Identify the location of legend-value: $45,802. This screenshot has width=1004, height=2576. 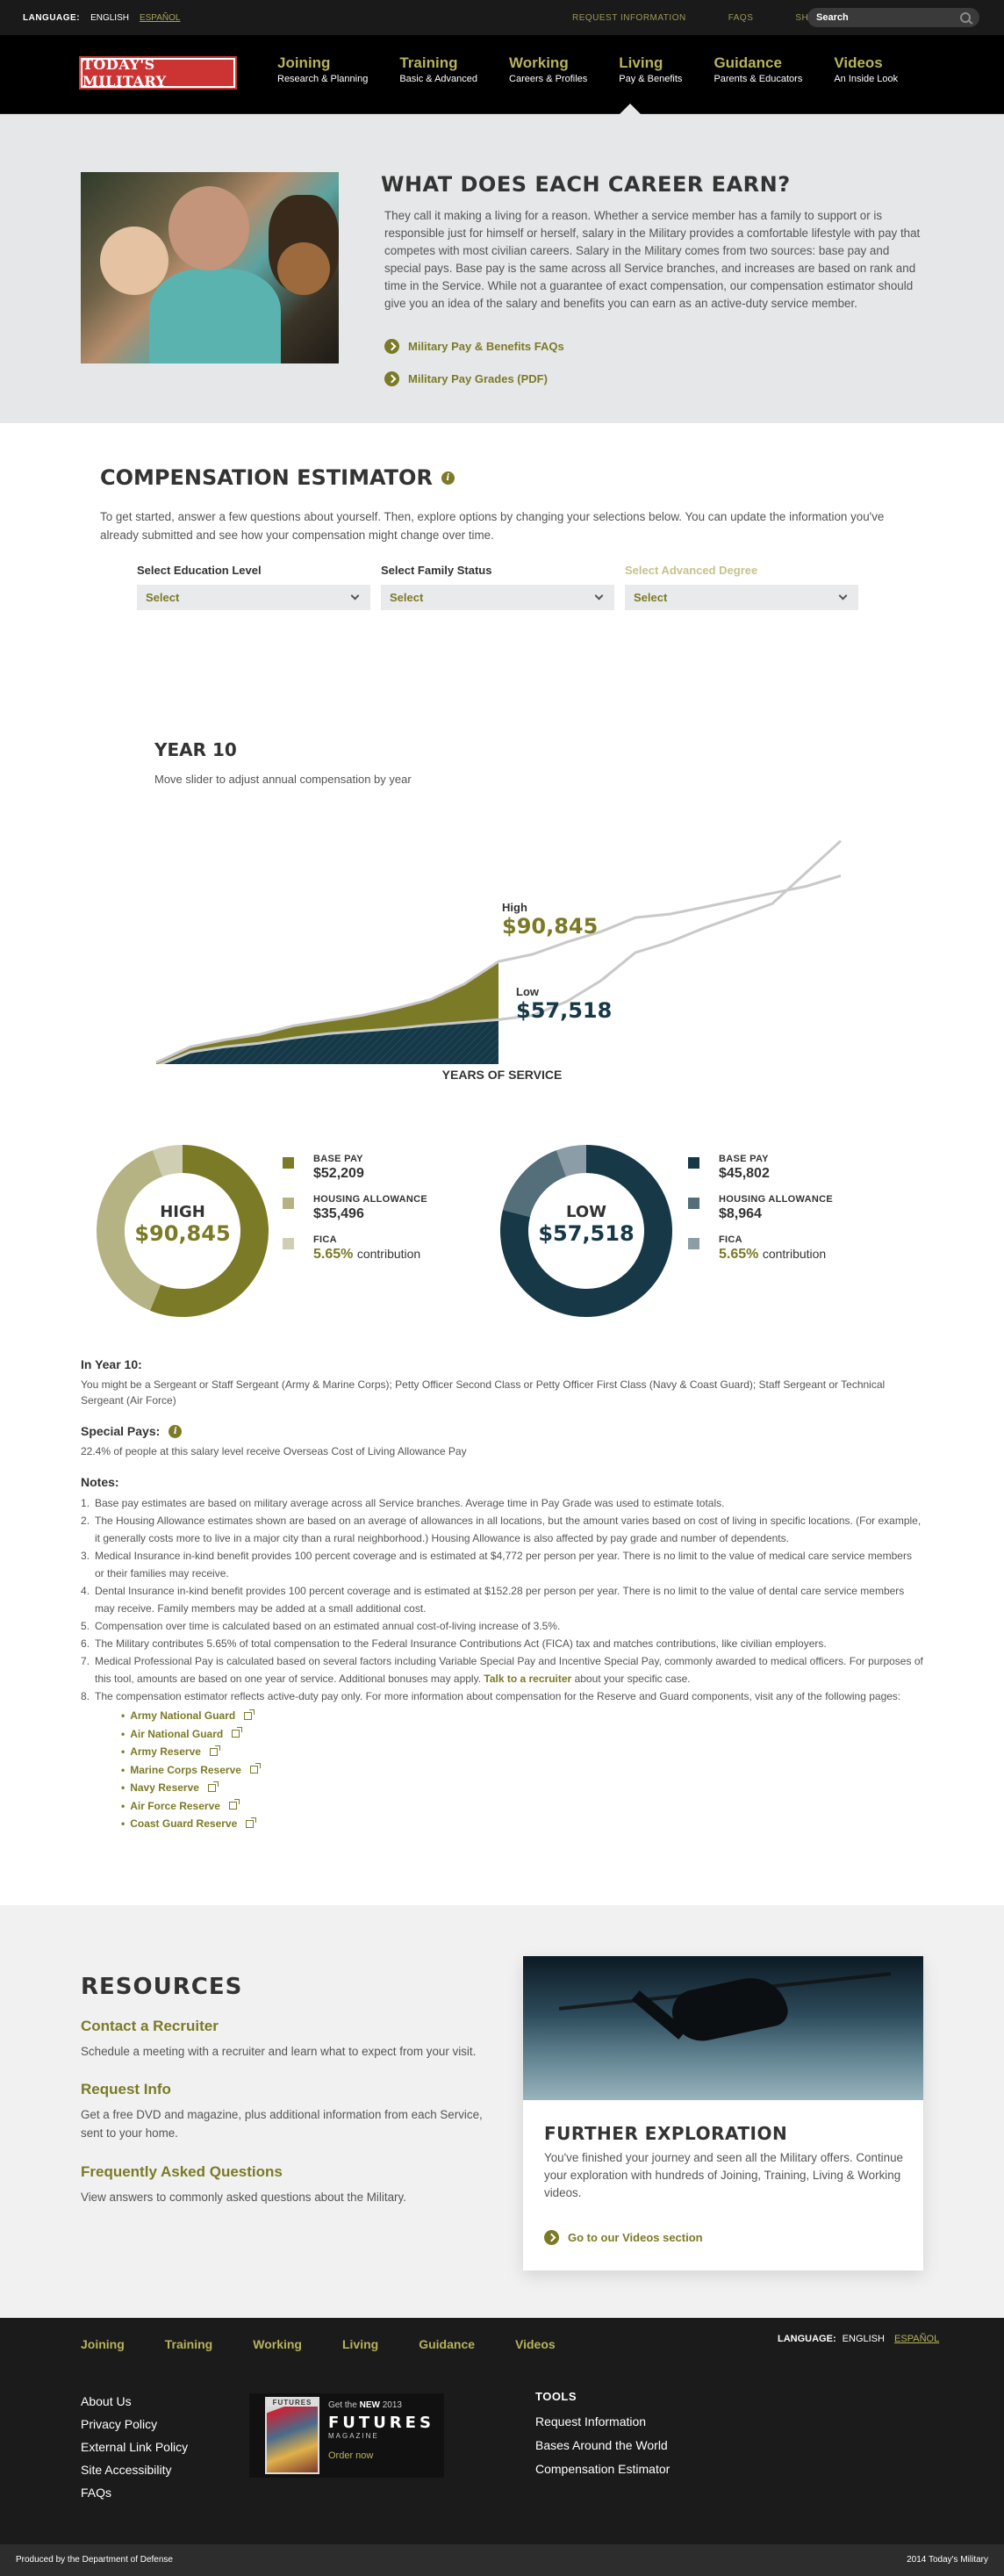
(744, 1173).